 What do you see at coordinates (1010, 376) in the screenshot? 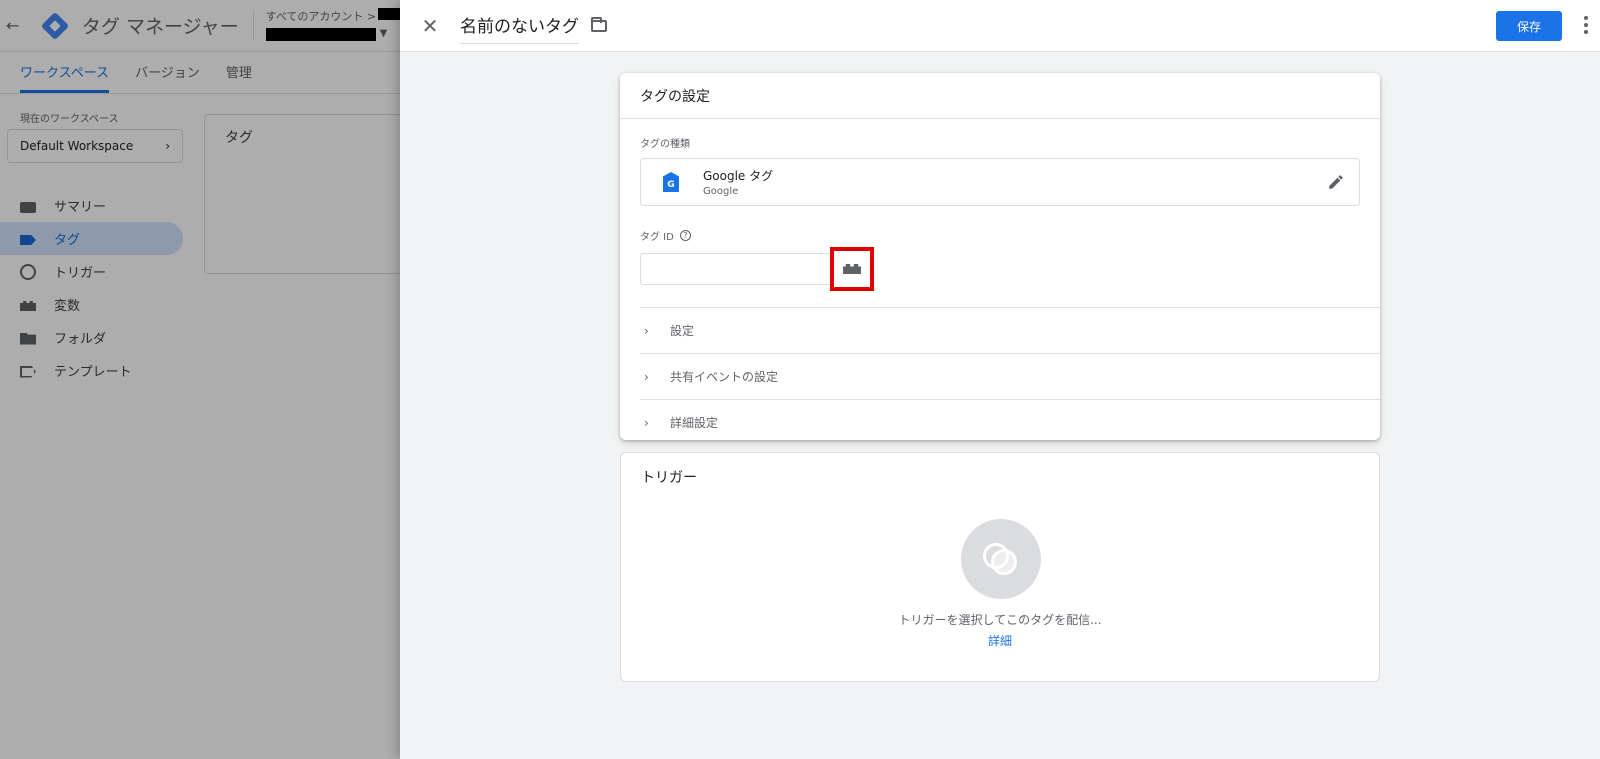
I see `section-shared-event-settings: › 共有イベントの設定` at bounding box center [1010, 376].